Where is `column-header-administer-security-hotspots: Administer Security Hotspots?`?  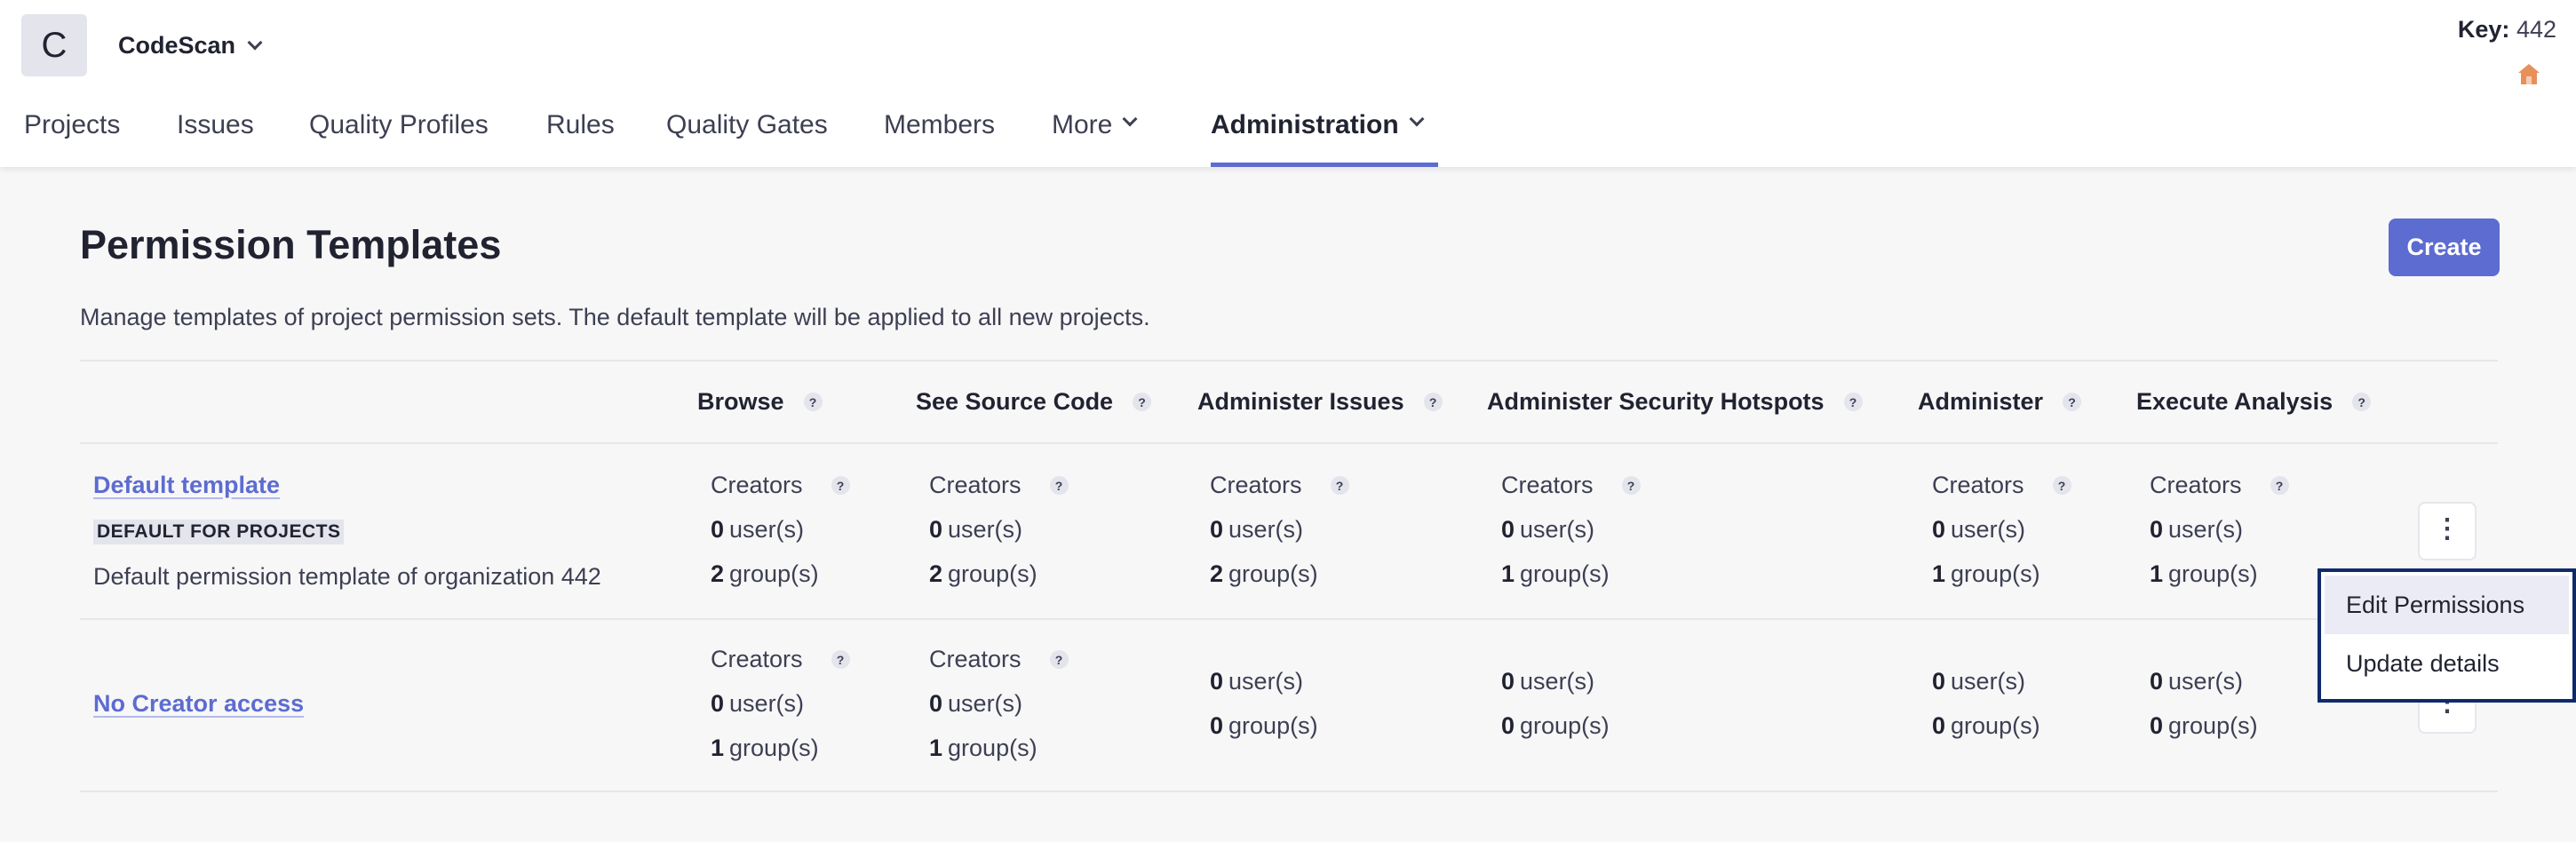 column-header-administer-security-hotspots: Administer Security Hotspots? is located at coordinates (1675, 402).